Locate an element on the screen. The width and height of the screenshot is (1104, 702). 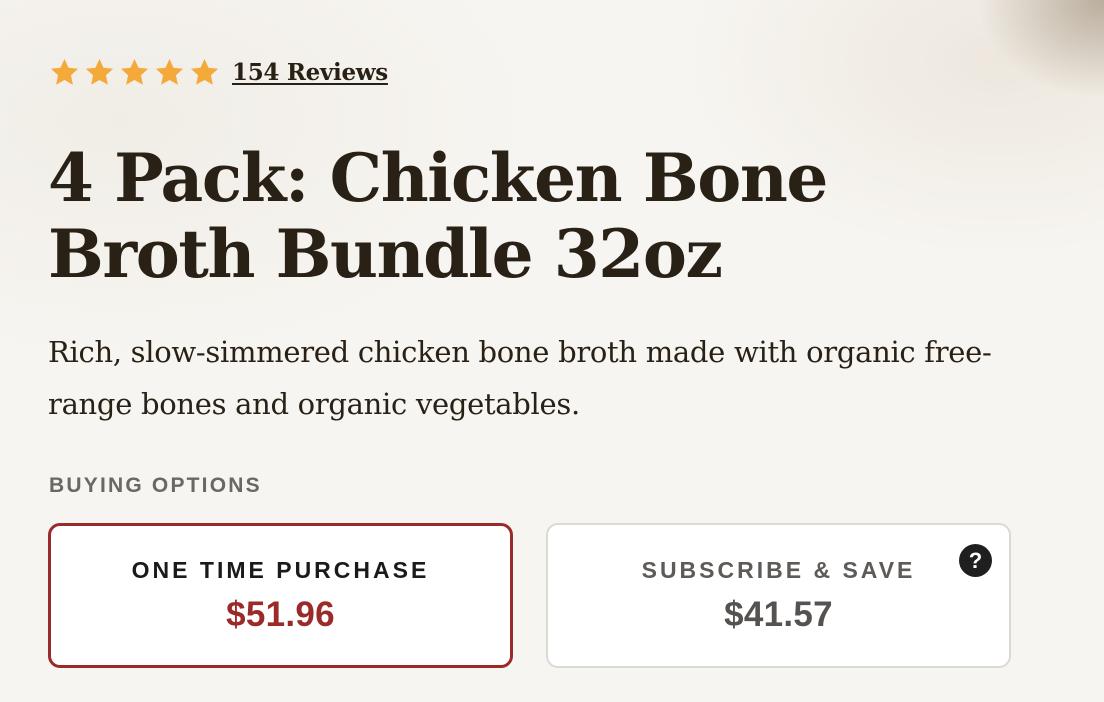
buying-options-label: BUYING OPTIONS is located at coordinates (155, 485).